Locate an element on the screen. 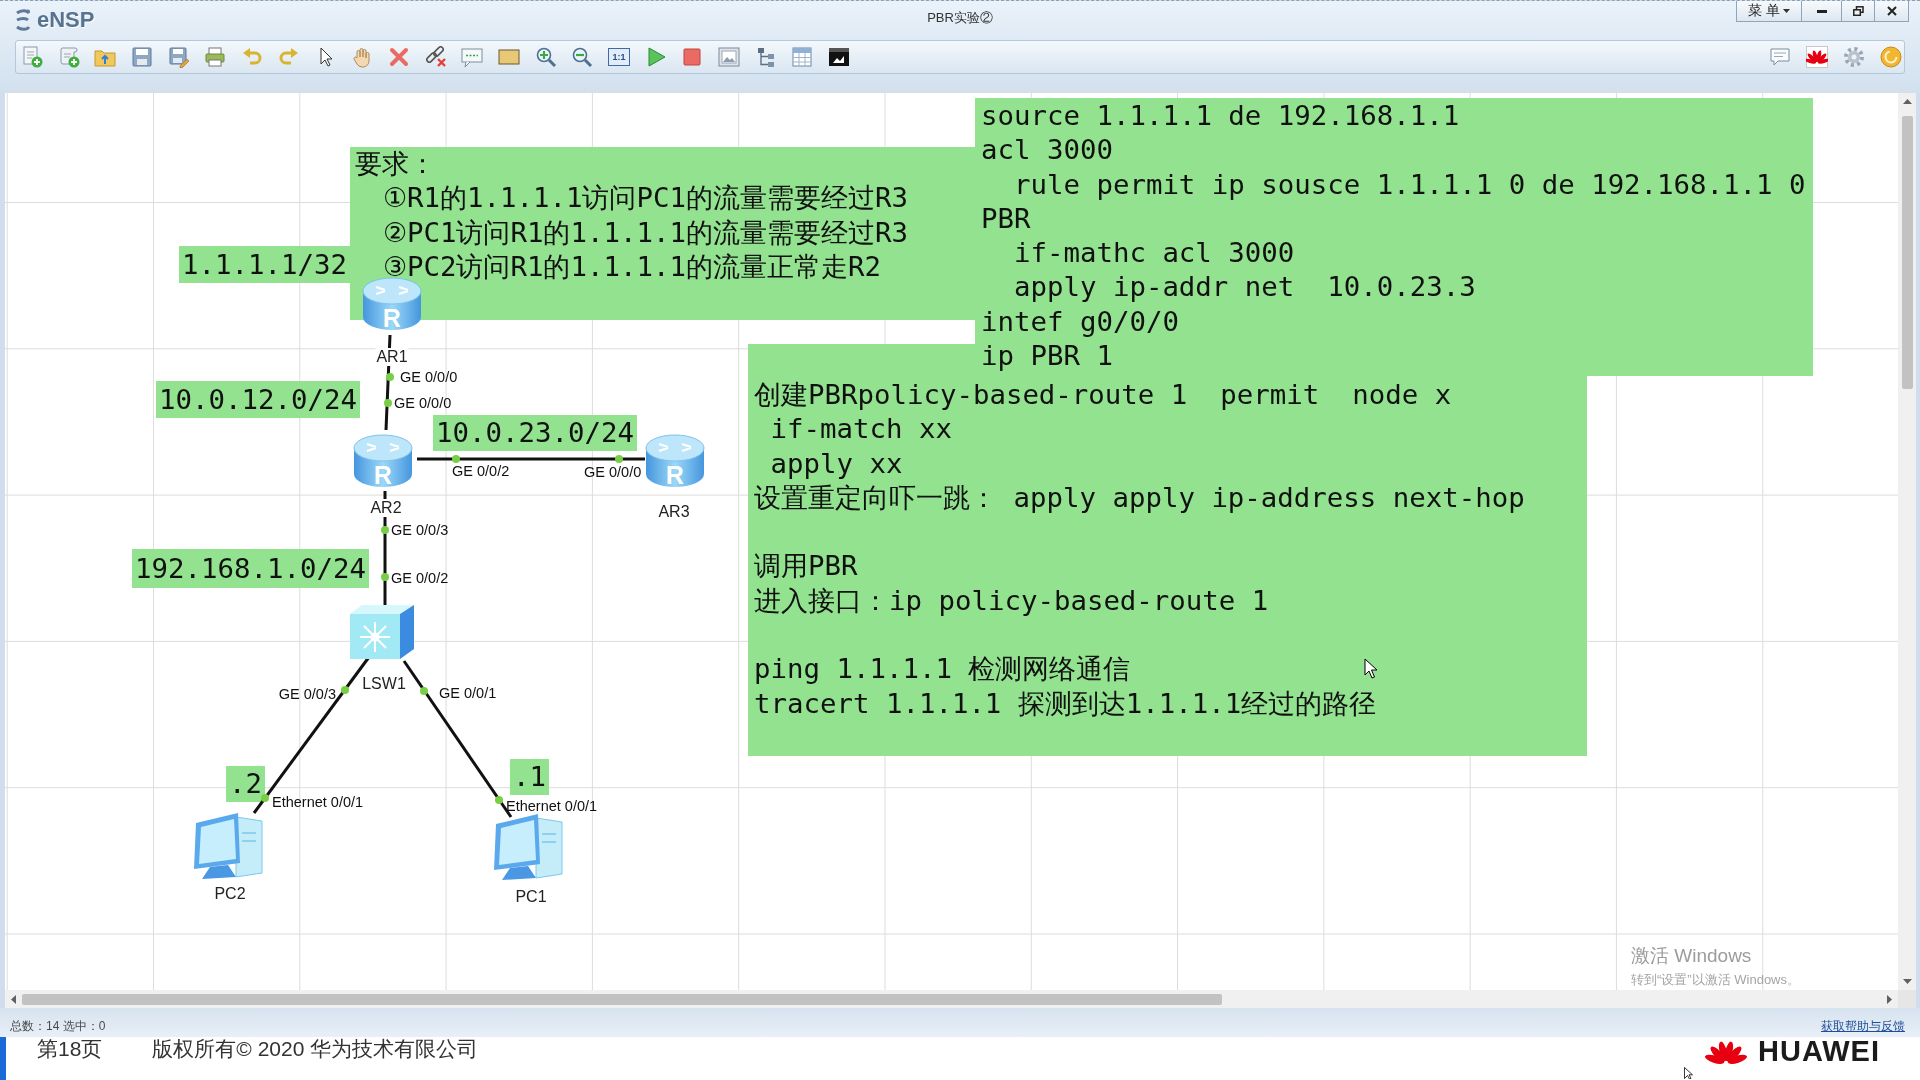 The height and width of the screenshot is (1080, 1920). table-icon is located at coordinates (802, 57).